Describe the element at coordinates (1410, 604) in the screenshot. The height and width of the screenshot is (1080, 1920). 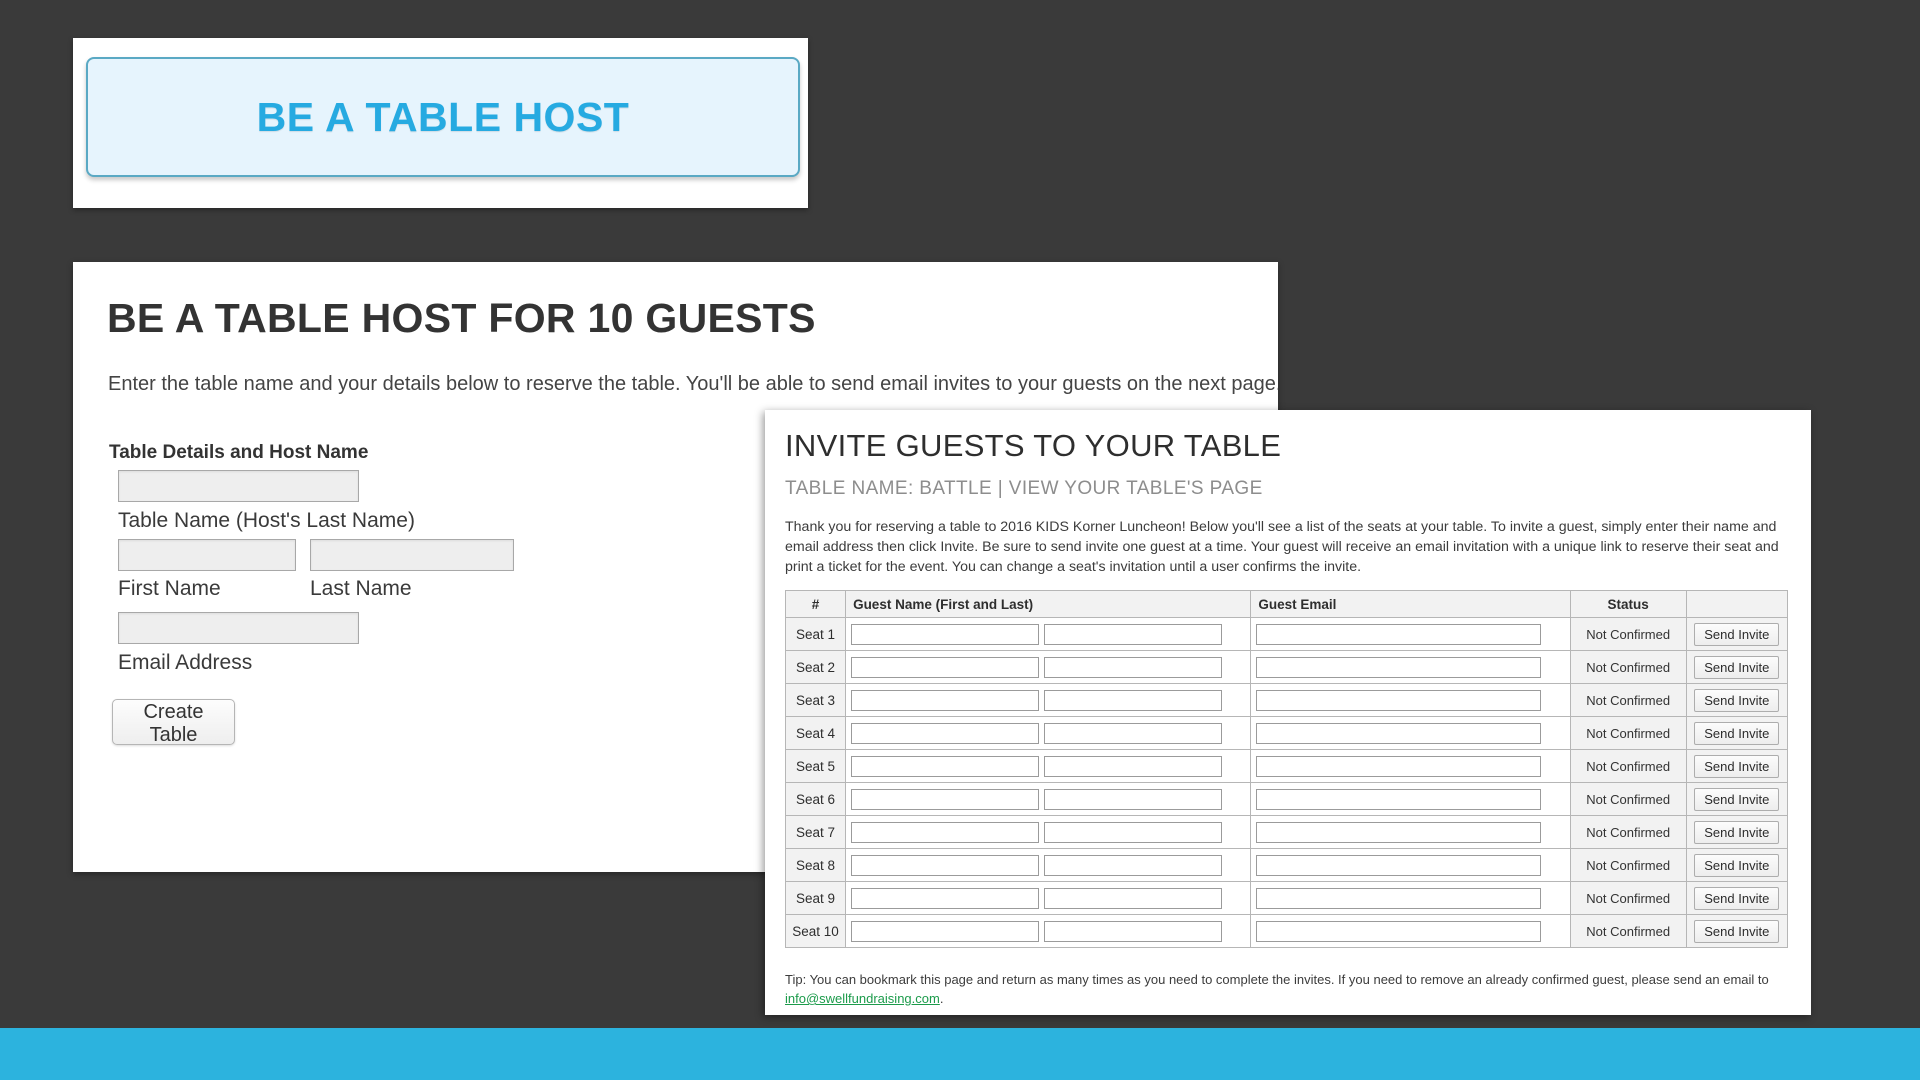
I see `column-header-guest-email: Guest Email` at that location.